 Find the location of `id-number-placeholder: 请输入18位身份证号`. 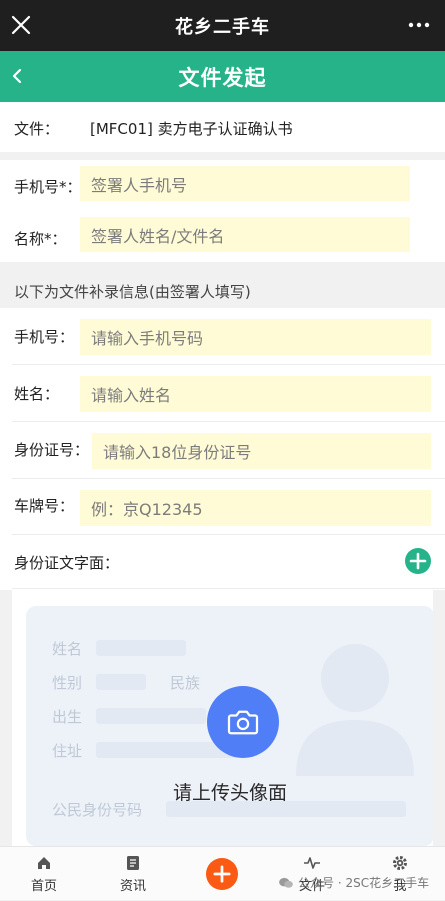

id-number-placeholder: 请输入18位身份证号 is located at coordinates (177, 452).